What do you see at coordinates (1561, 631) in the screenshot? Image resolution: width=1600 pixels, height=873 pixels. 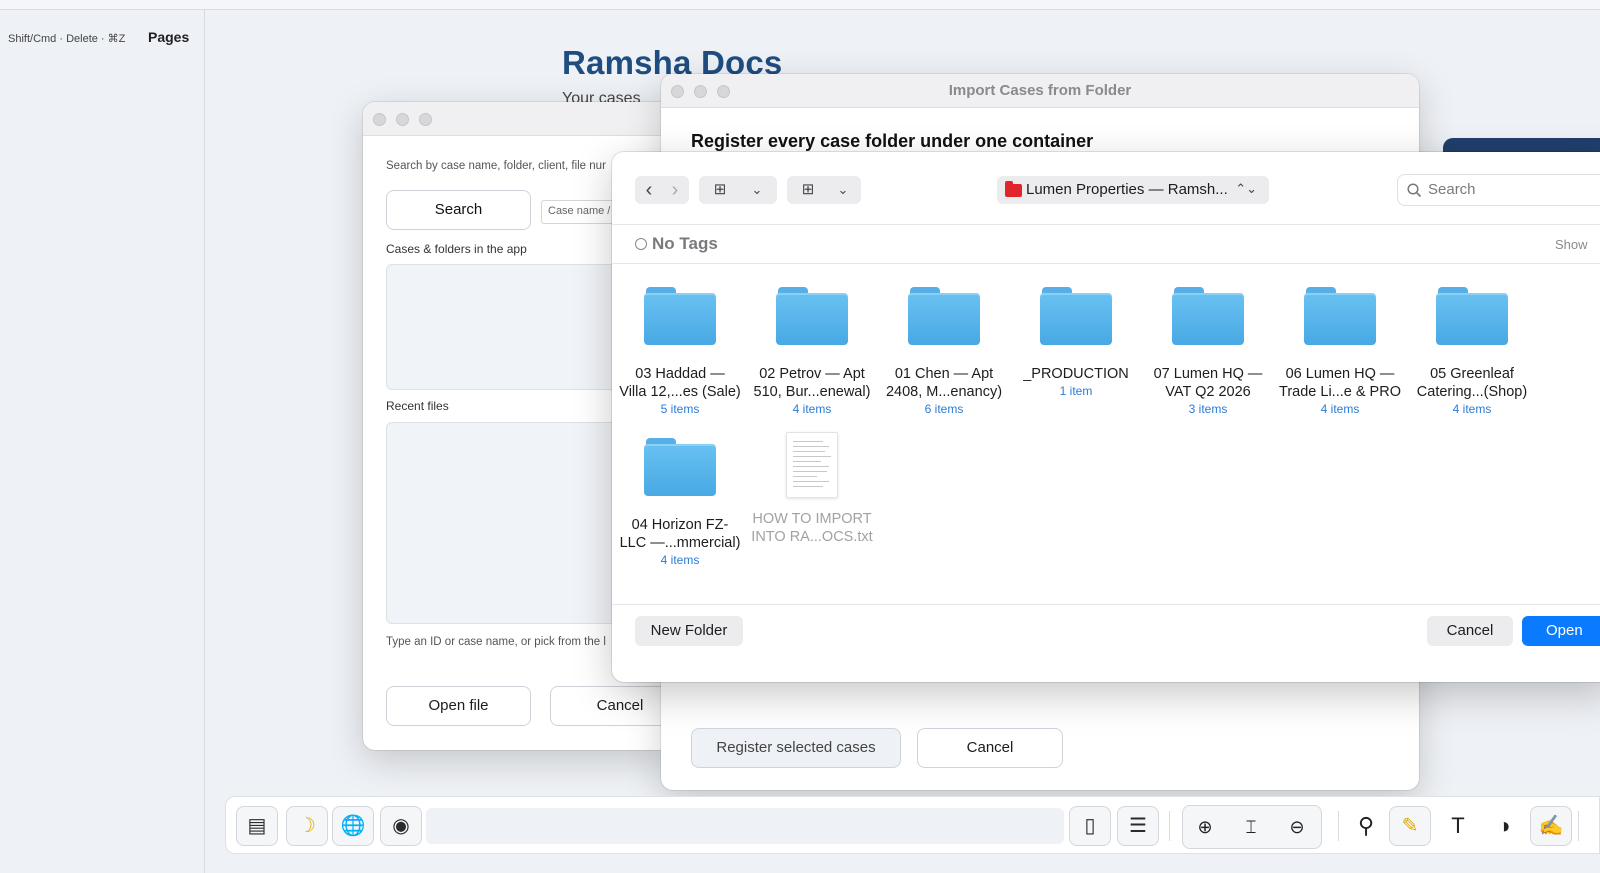 I see `open-button: Open` at bounding box center [1561, 631].